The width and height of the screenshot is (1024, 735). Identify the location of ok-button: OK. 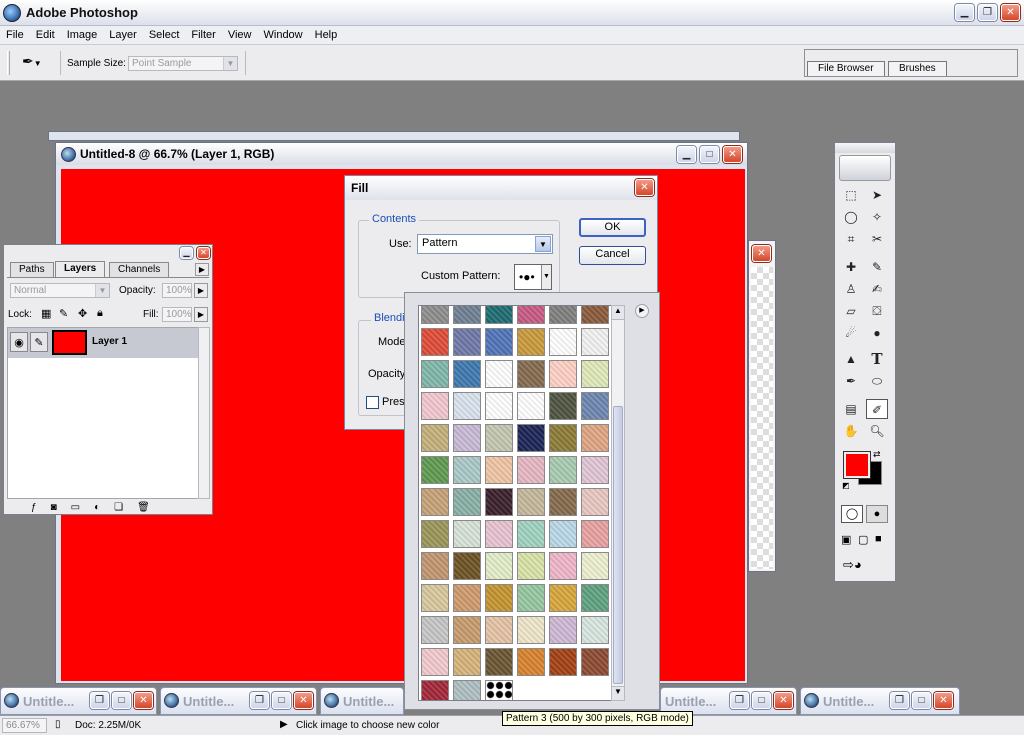
(612, 227).